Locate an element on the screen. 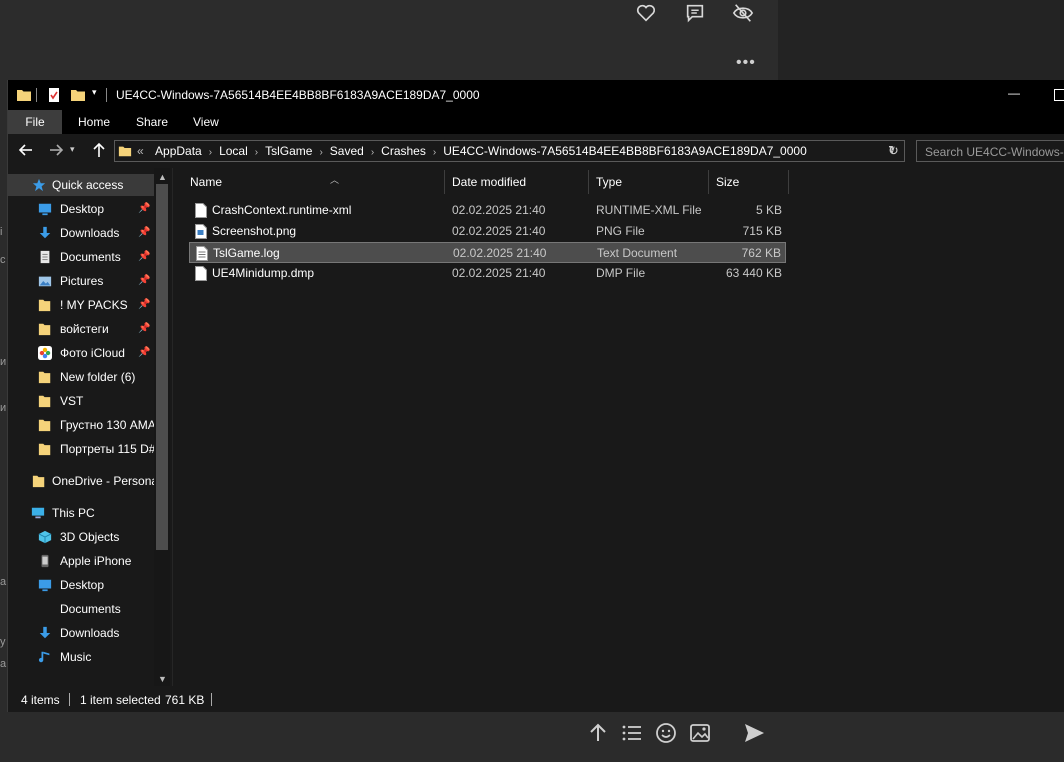 Image resolution: width=1064 pixels, height=762 pixels. selection-info: 1 item selected is located at coordinates (120, 700).